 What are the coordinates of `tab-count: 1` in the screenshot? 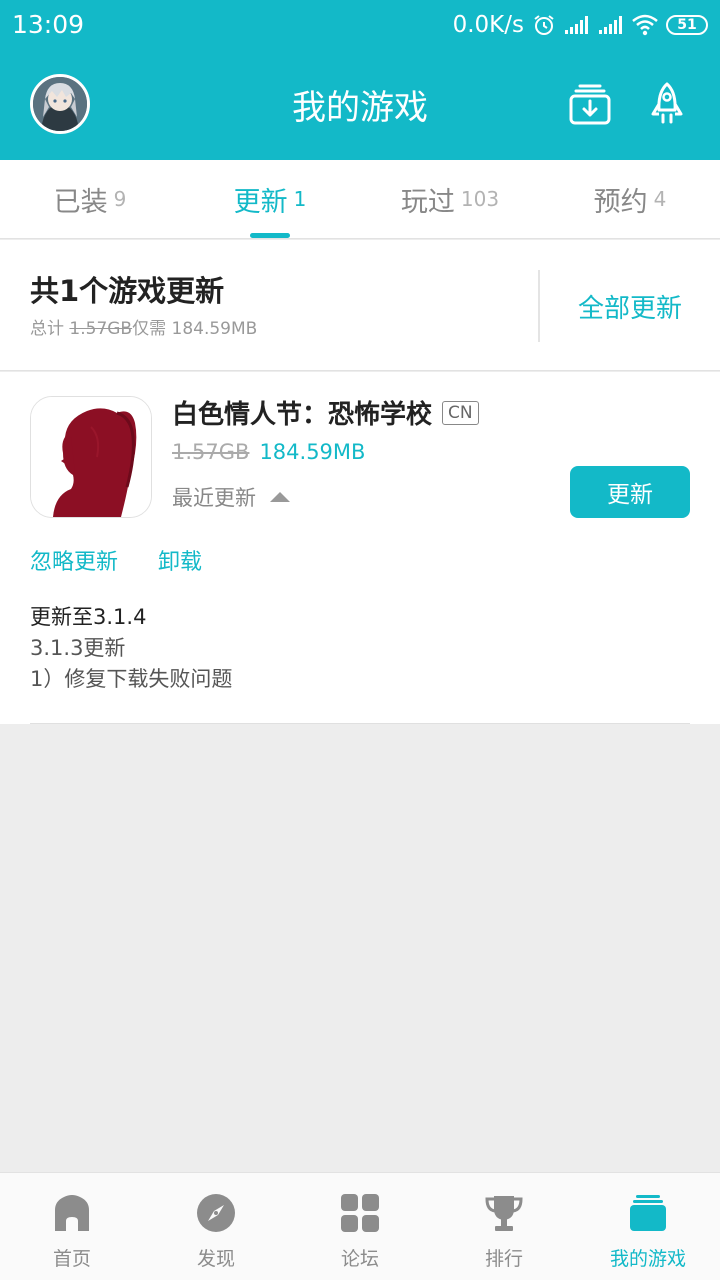 It's located at (300, 199).